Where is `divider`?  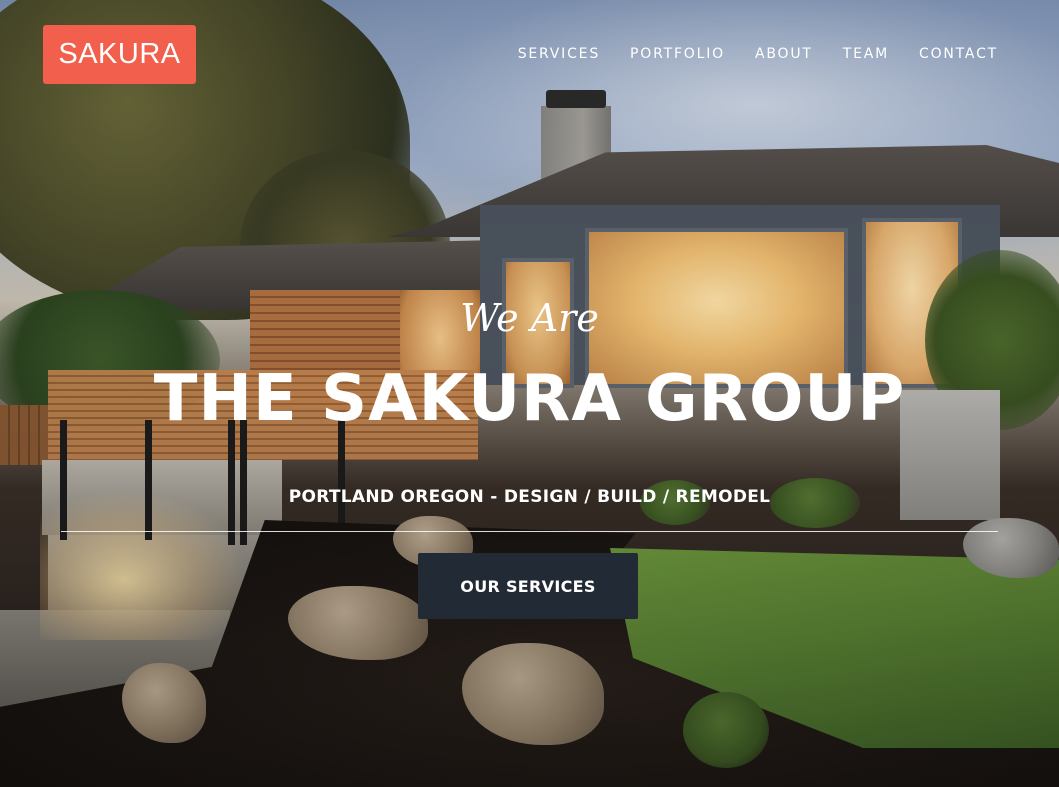
divider is located at coordinates (529, 531).